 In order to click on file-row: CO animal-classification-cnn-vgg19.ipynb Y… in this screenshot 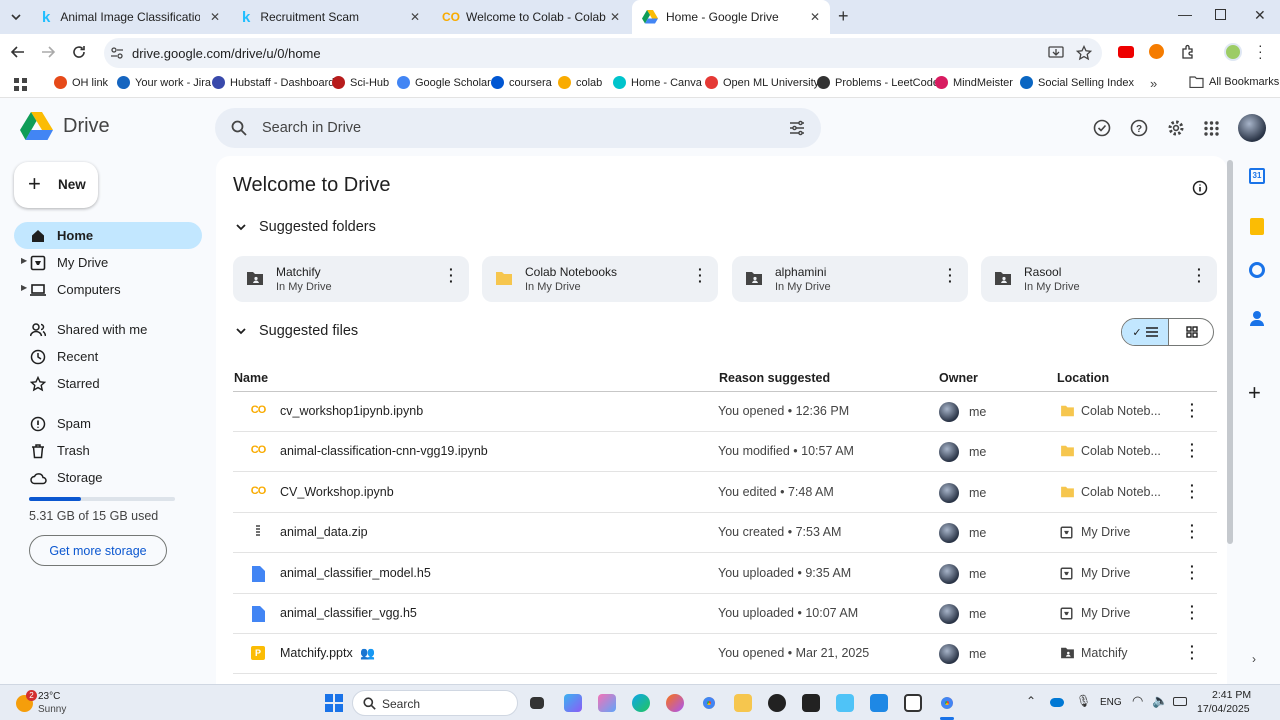, I will do `click(725, 452)`.